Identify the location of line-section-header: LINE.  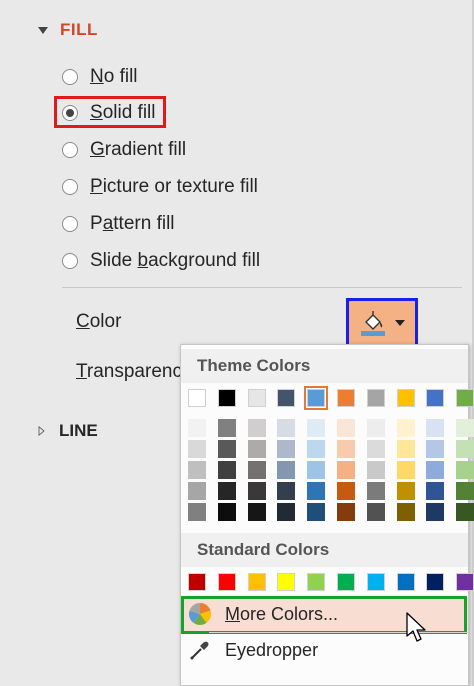
(68, 431).